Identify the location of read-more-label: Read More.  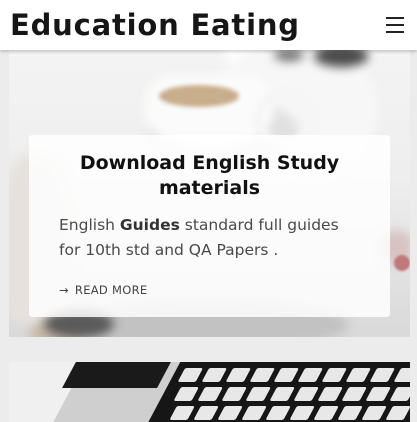
(111, 290).